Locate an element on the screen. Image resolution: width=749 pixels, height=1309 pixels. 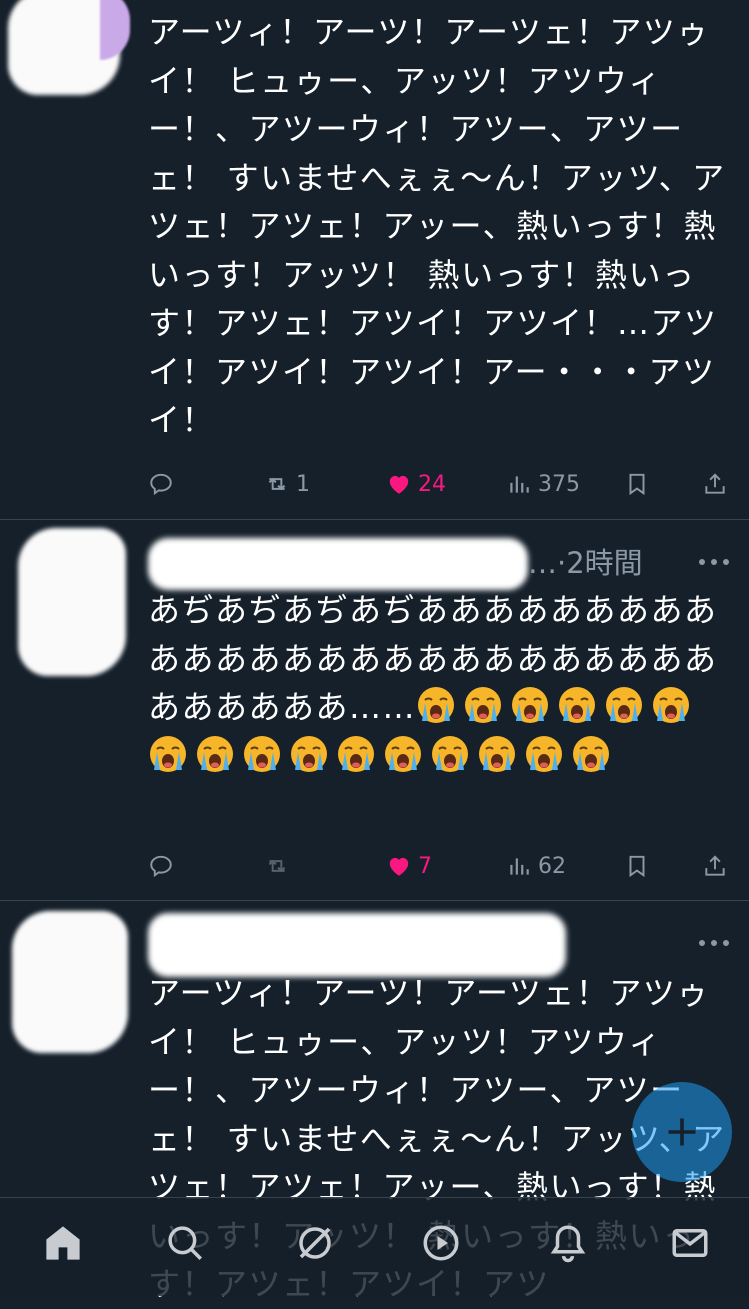
avatar-edge is located at coordinates (115, 30).